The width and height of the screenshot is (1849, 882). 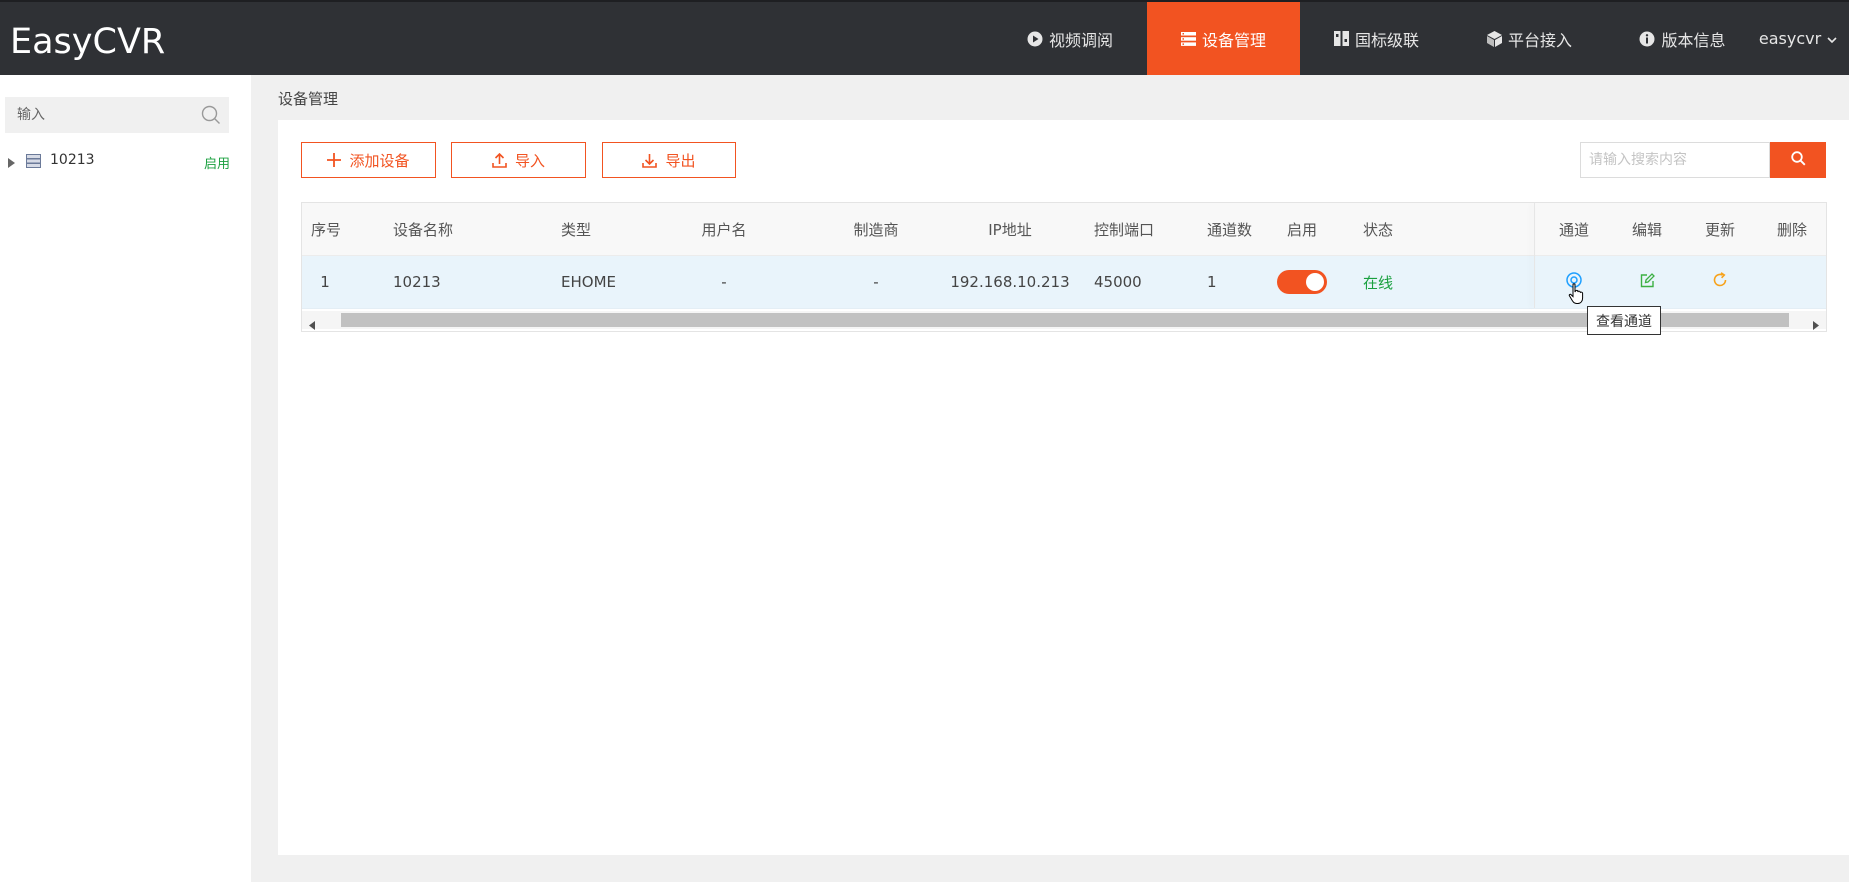 What do you see at coordinates (1229, 229) in the screenshot?
I see `col-header-channels: 通道数` at bounding box center [1229, 229].